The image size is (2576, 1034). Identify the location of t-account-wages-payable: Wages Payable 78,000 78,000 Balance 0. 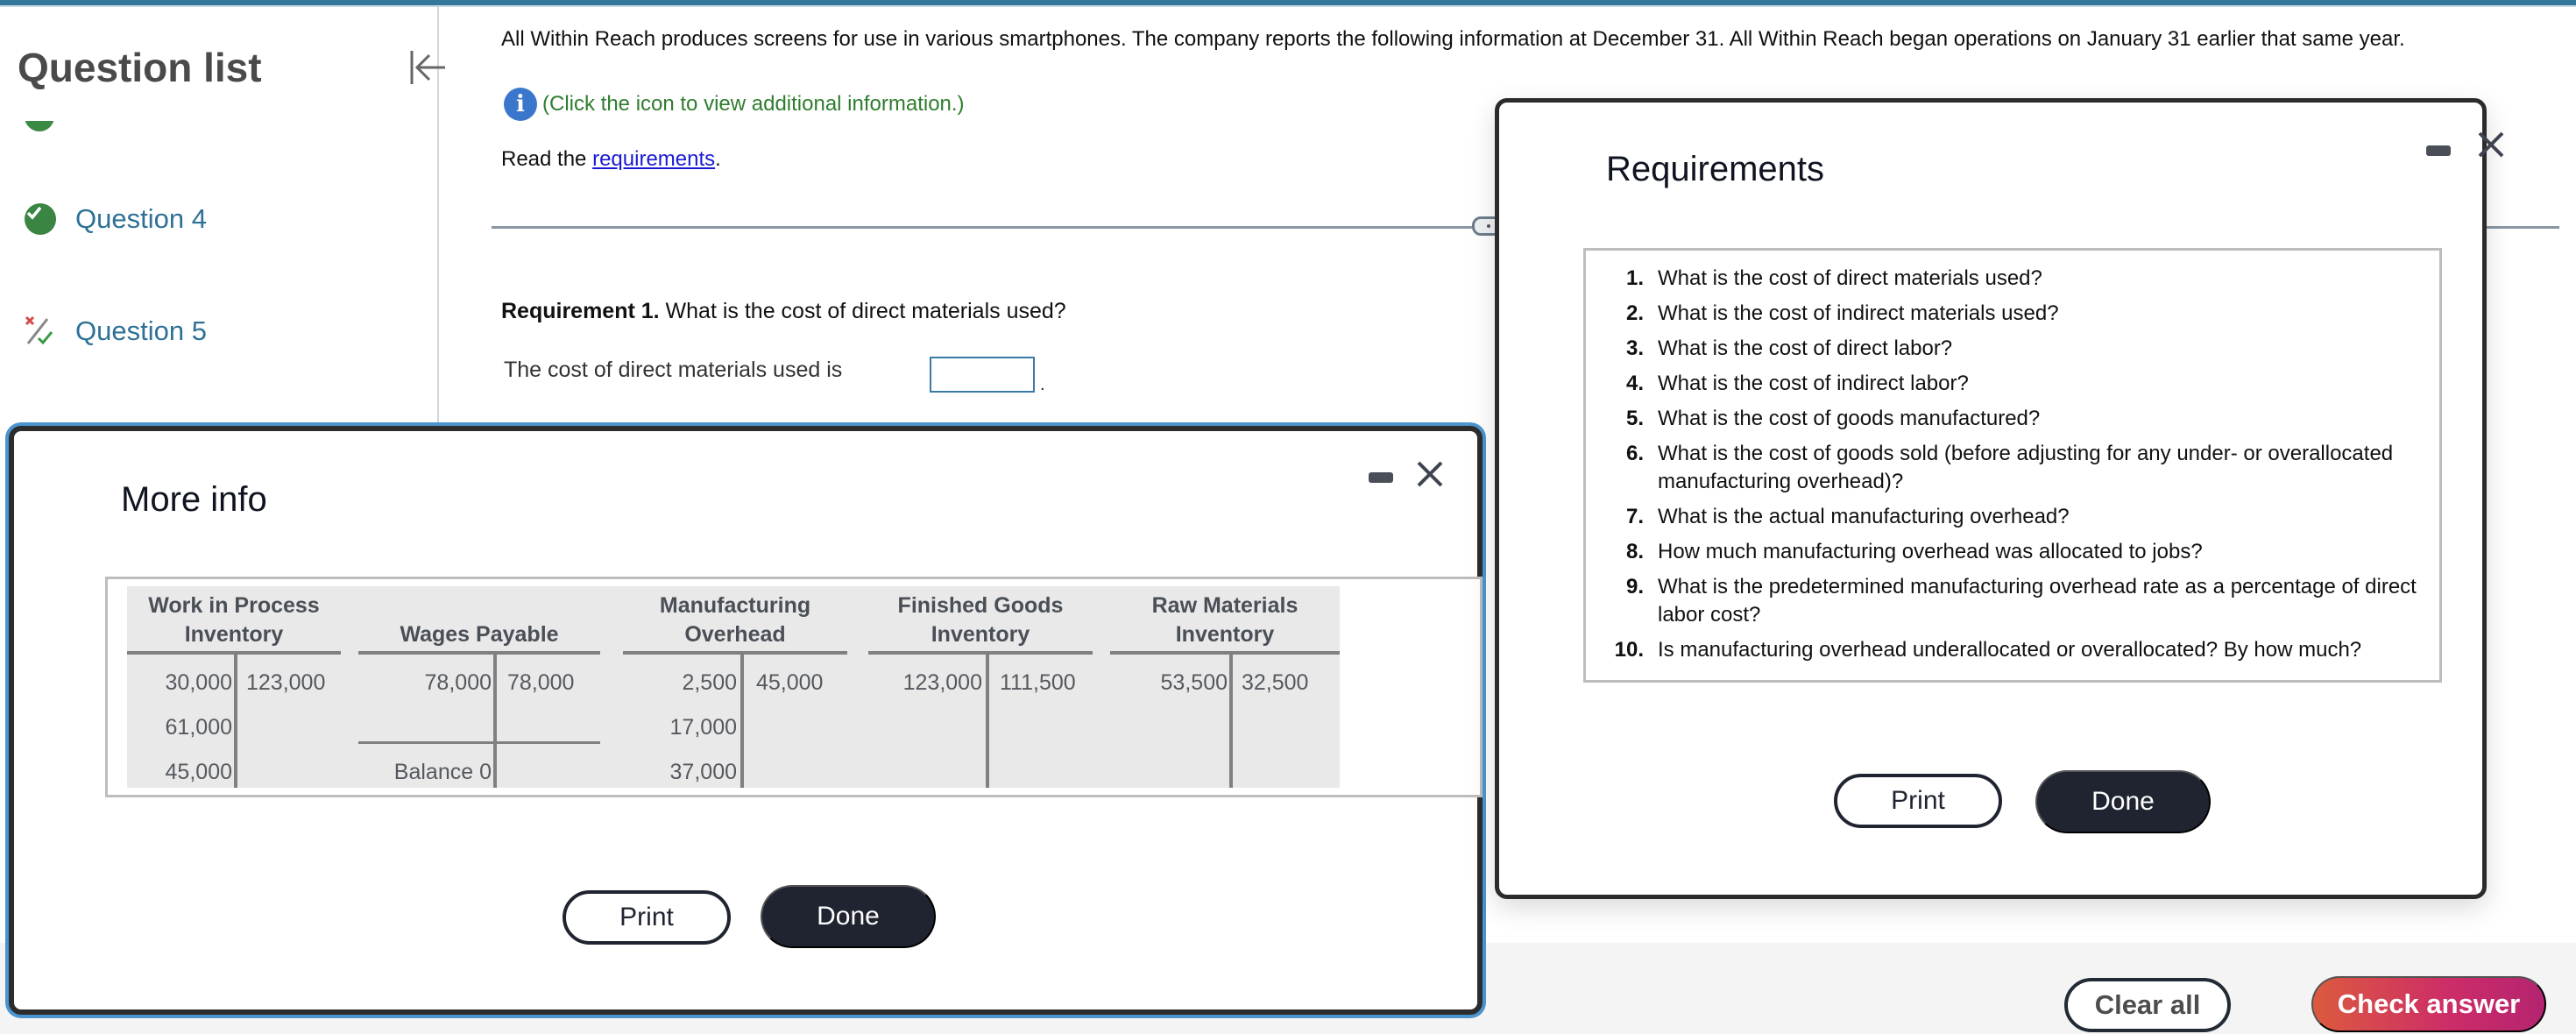
(479, 687).